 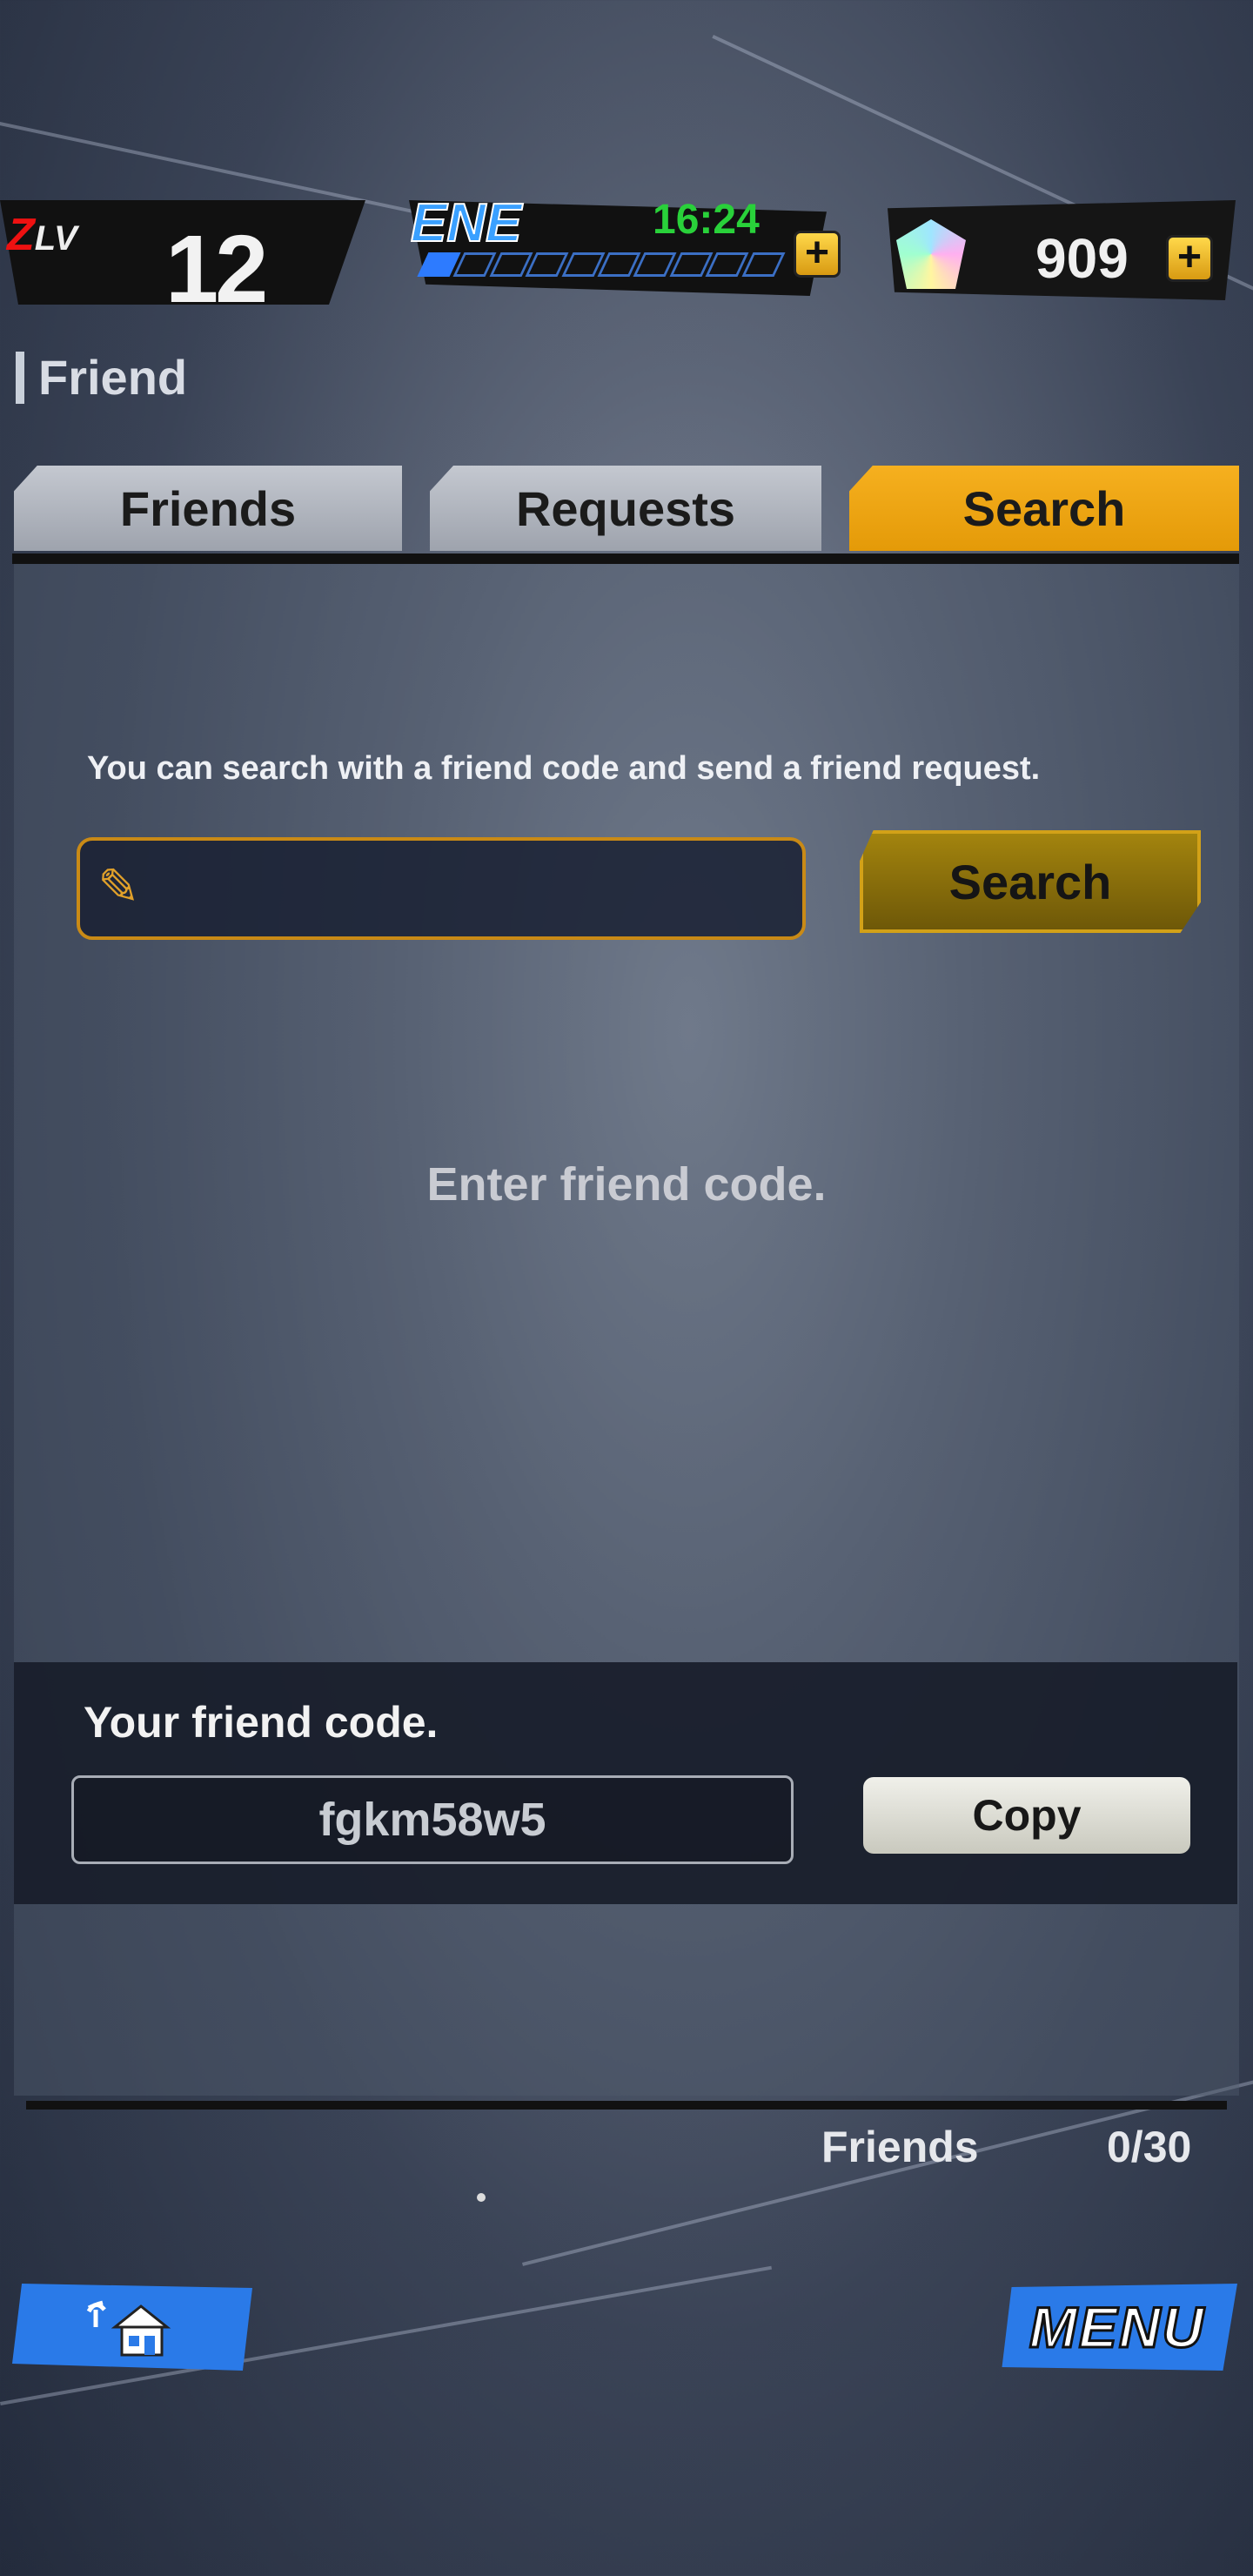 I want to click on menu-button: MENU, so click(x=1119, y=2327).